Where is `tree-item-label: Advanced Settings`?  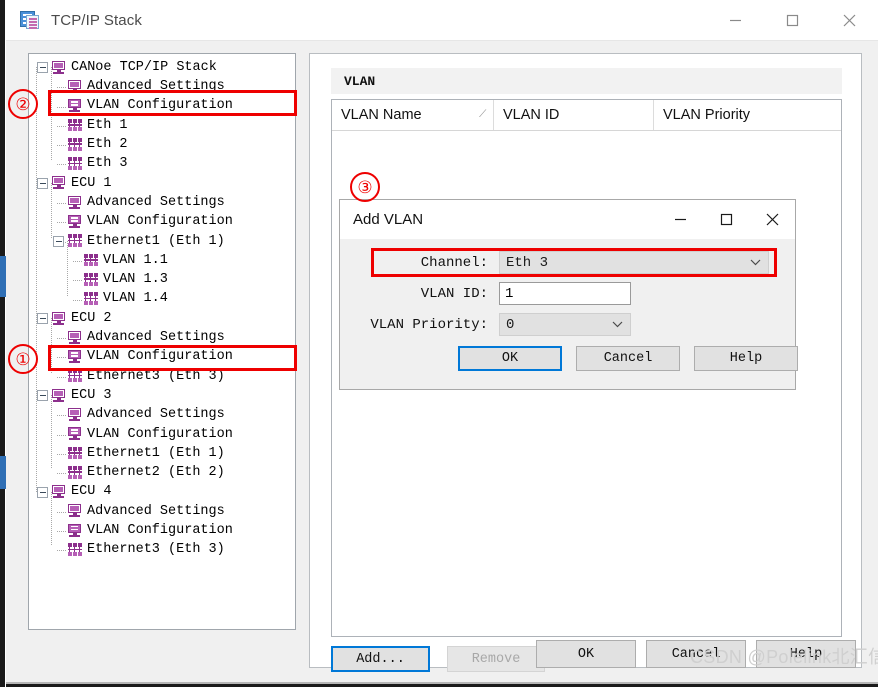
tree-item-label: Advanced Settings is located at coordinates (156, 415).